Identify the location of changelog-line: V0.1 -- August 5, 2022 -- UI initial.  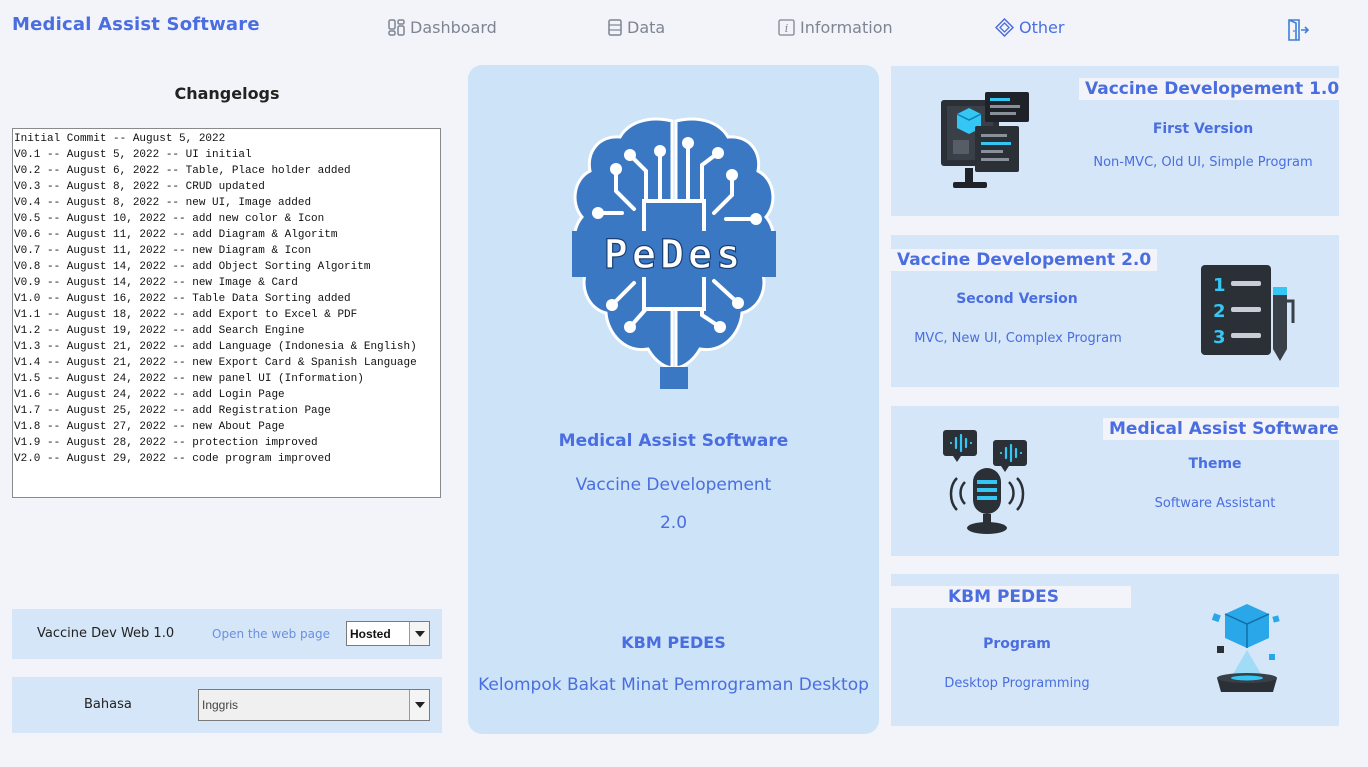
(133, 155).